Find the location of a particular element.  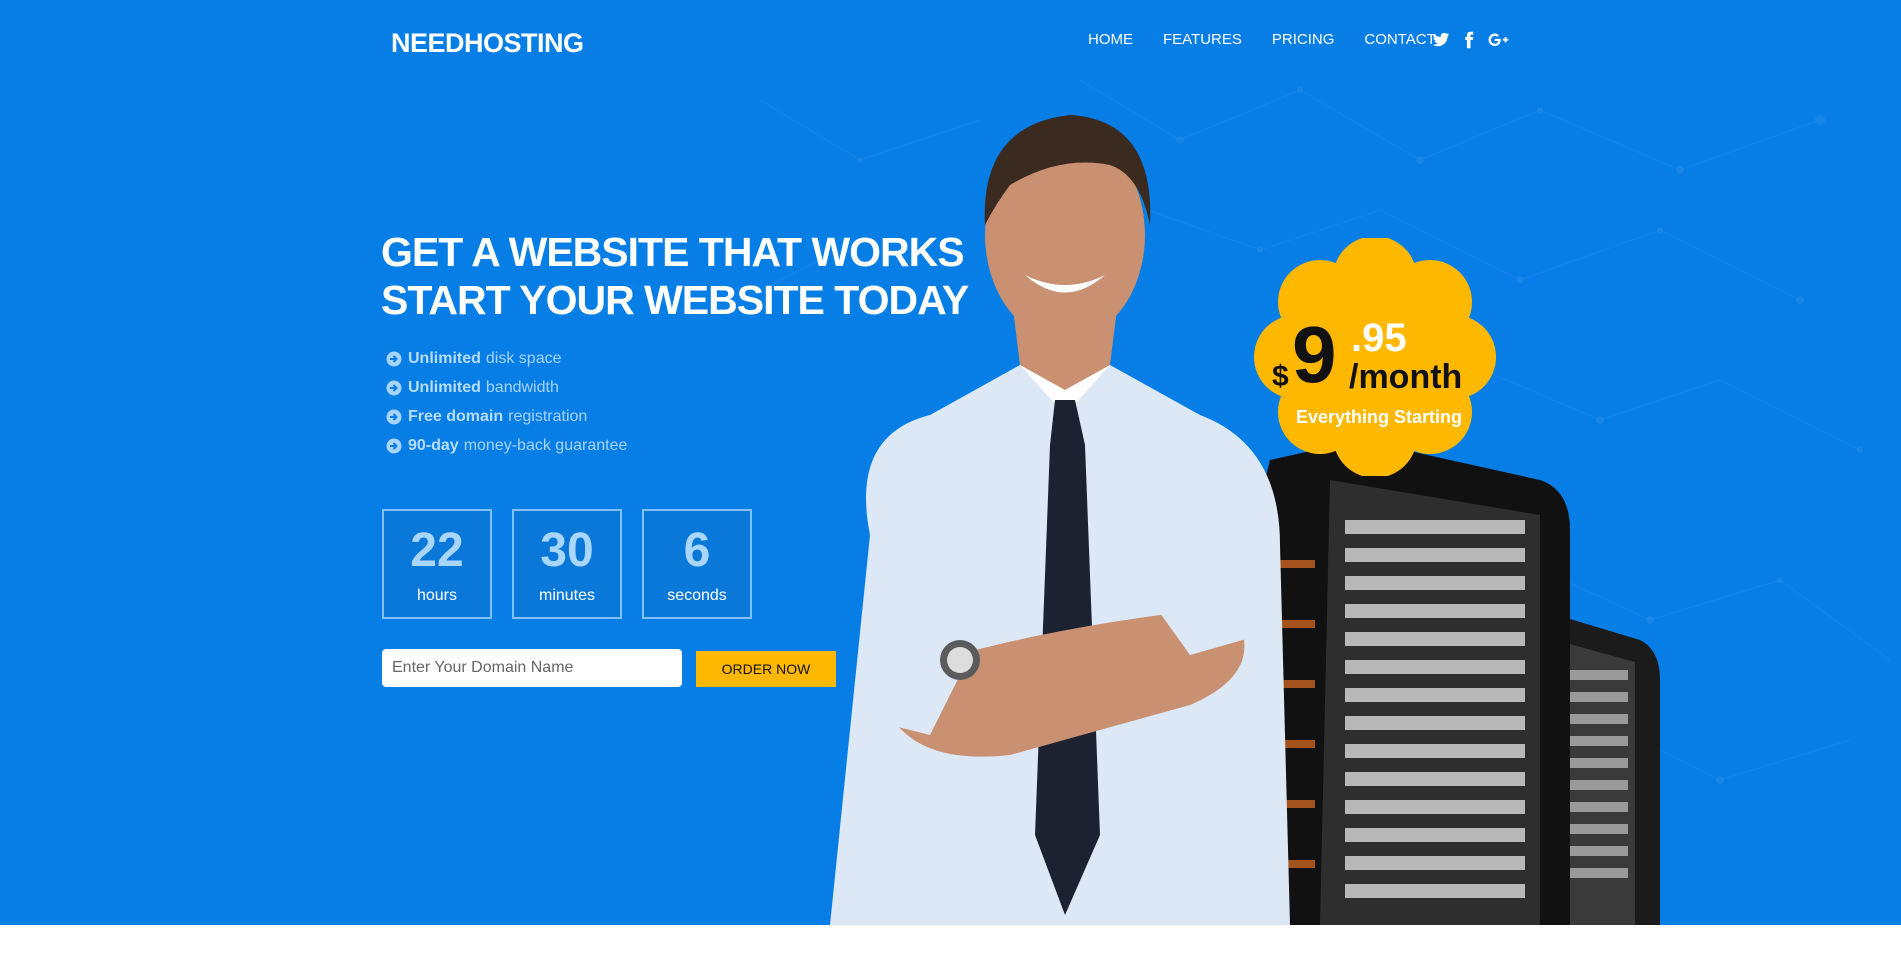

countdown-hours: 22 hours is located at coordinates (437, 564).